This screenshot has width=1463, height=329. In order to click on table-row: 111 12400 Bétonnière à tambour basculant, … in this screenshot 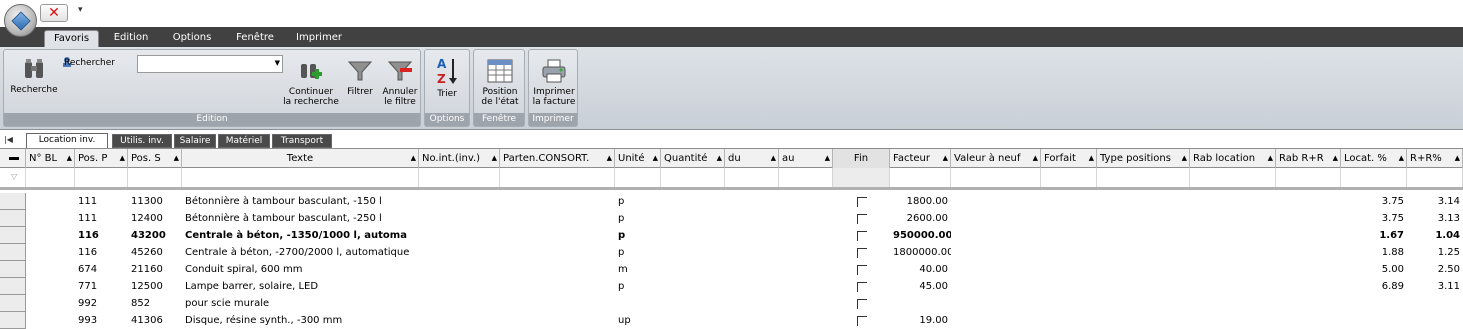, I will do `click(731, 218)`.